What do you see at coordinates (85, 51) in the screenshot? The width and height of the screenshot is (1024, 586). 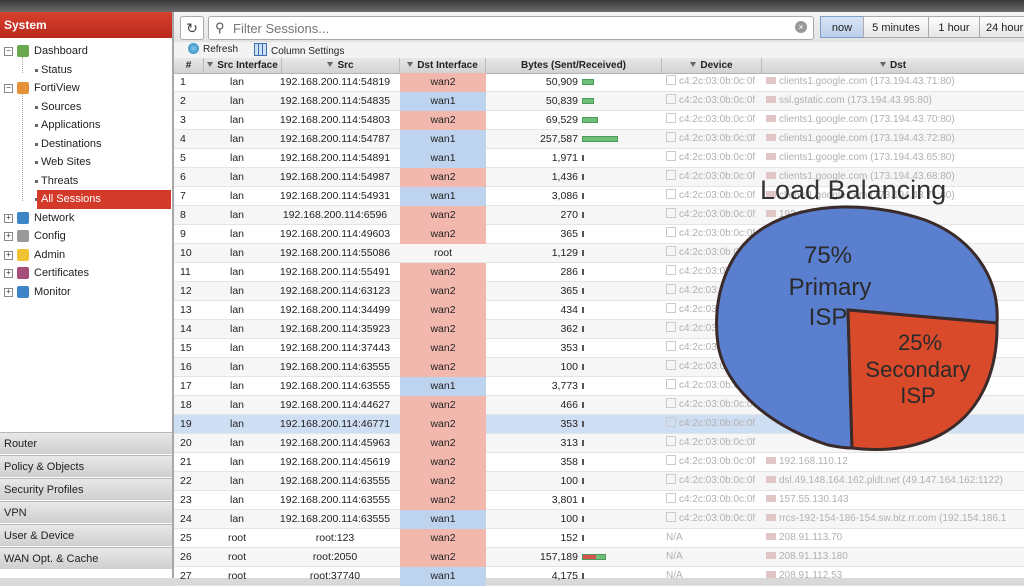 I see `nav-item-dashboard: − Dashboard` at bounding box center [85, 51].